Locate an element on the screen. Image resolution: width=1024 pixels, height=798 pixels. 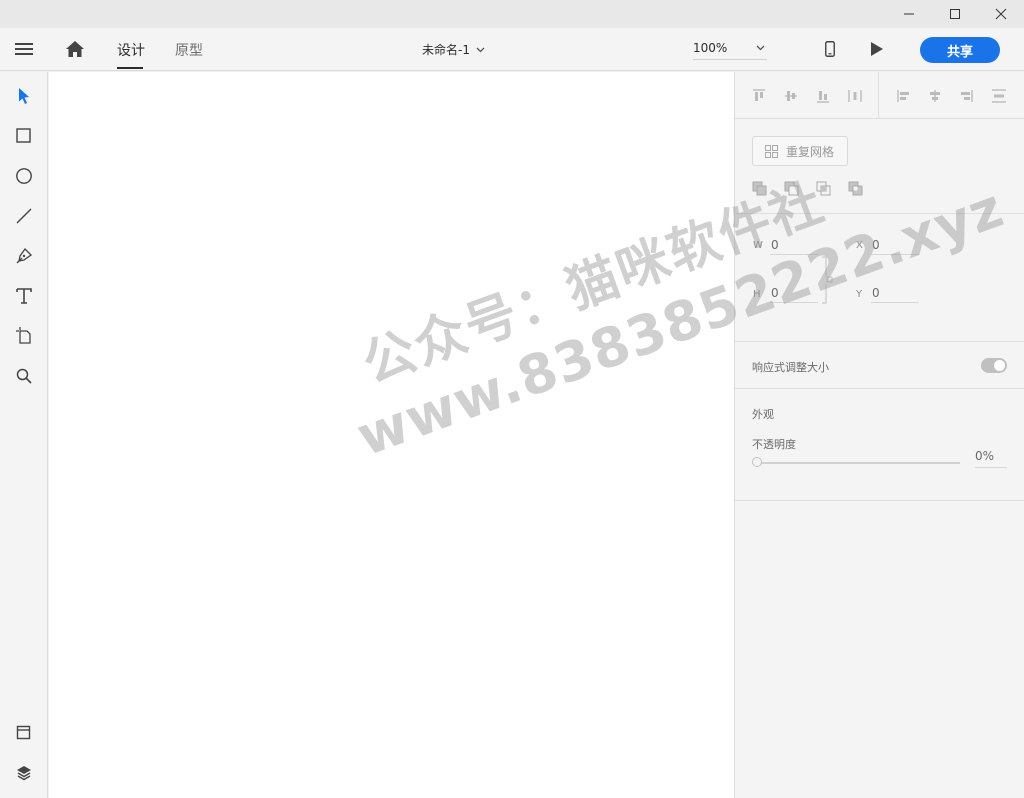
home-button is located at coordinates (75, 49).